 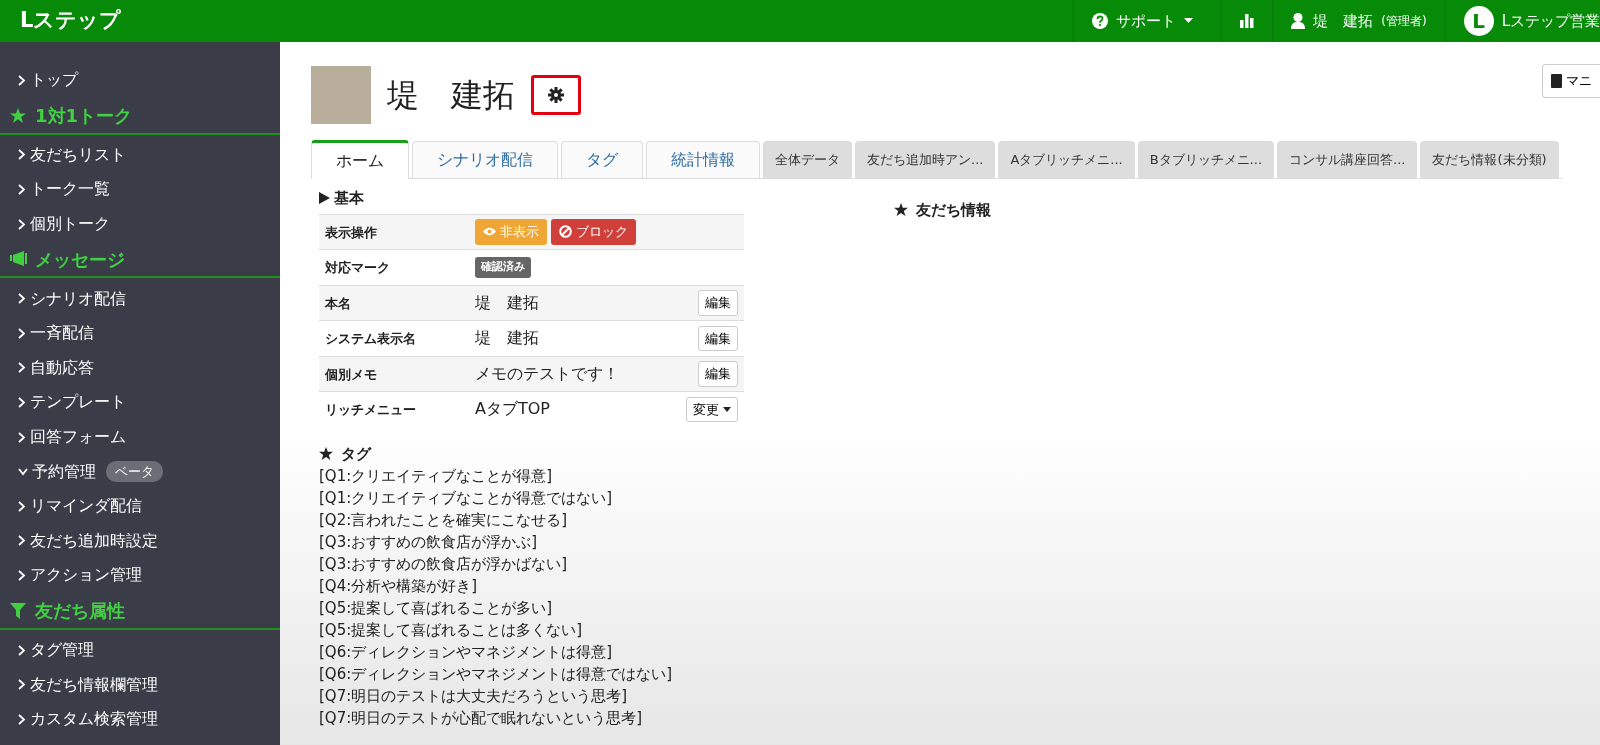 I want to click on tag-item: [Q4:分析や構築が好き], so click(x=399, y=586).